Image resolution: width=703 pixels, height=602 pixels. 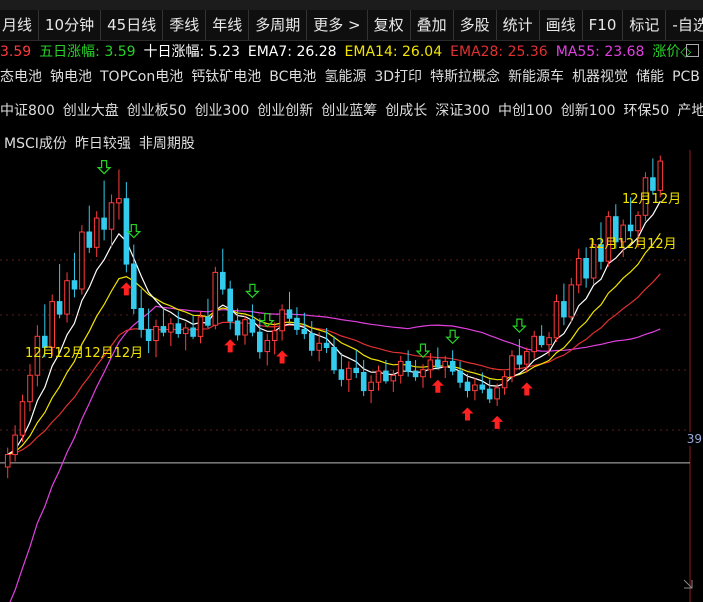 What do you see at coordinates (20, 25) in the screenshot?
I see `toolbar-item-0: 月线` at bounding box center [20, 25].